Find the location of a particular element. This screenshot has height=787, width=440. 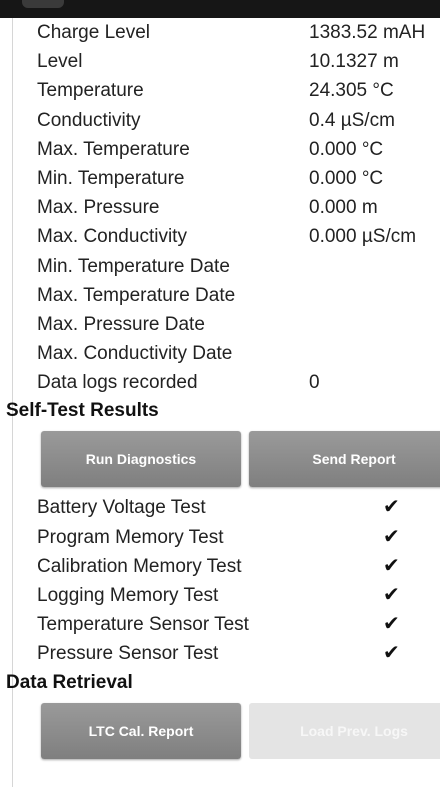

info-row-max-temperature-date: Max. Temperature Date is located at coordinates (226, 295).